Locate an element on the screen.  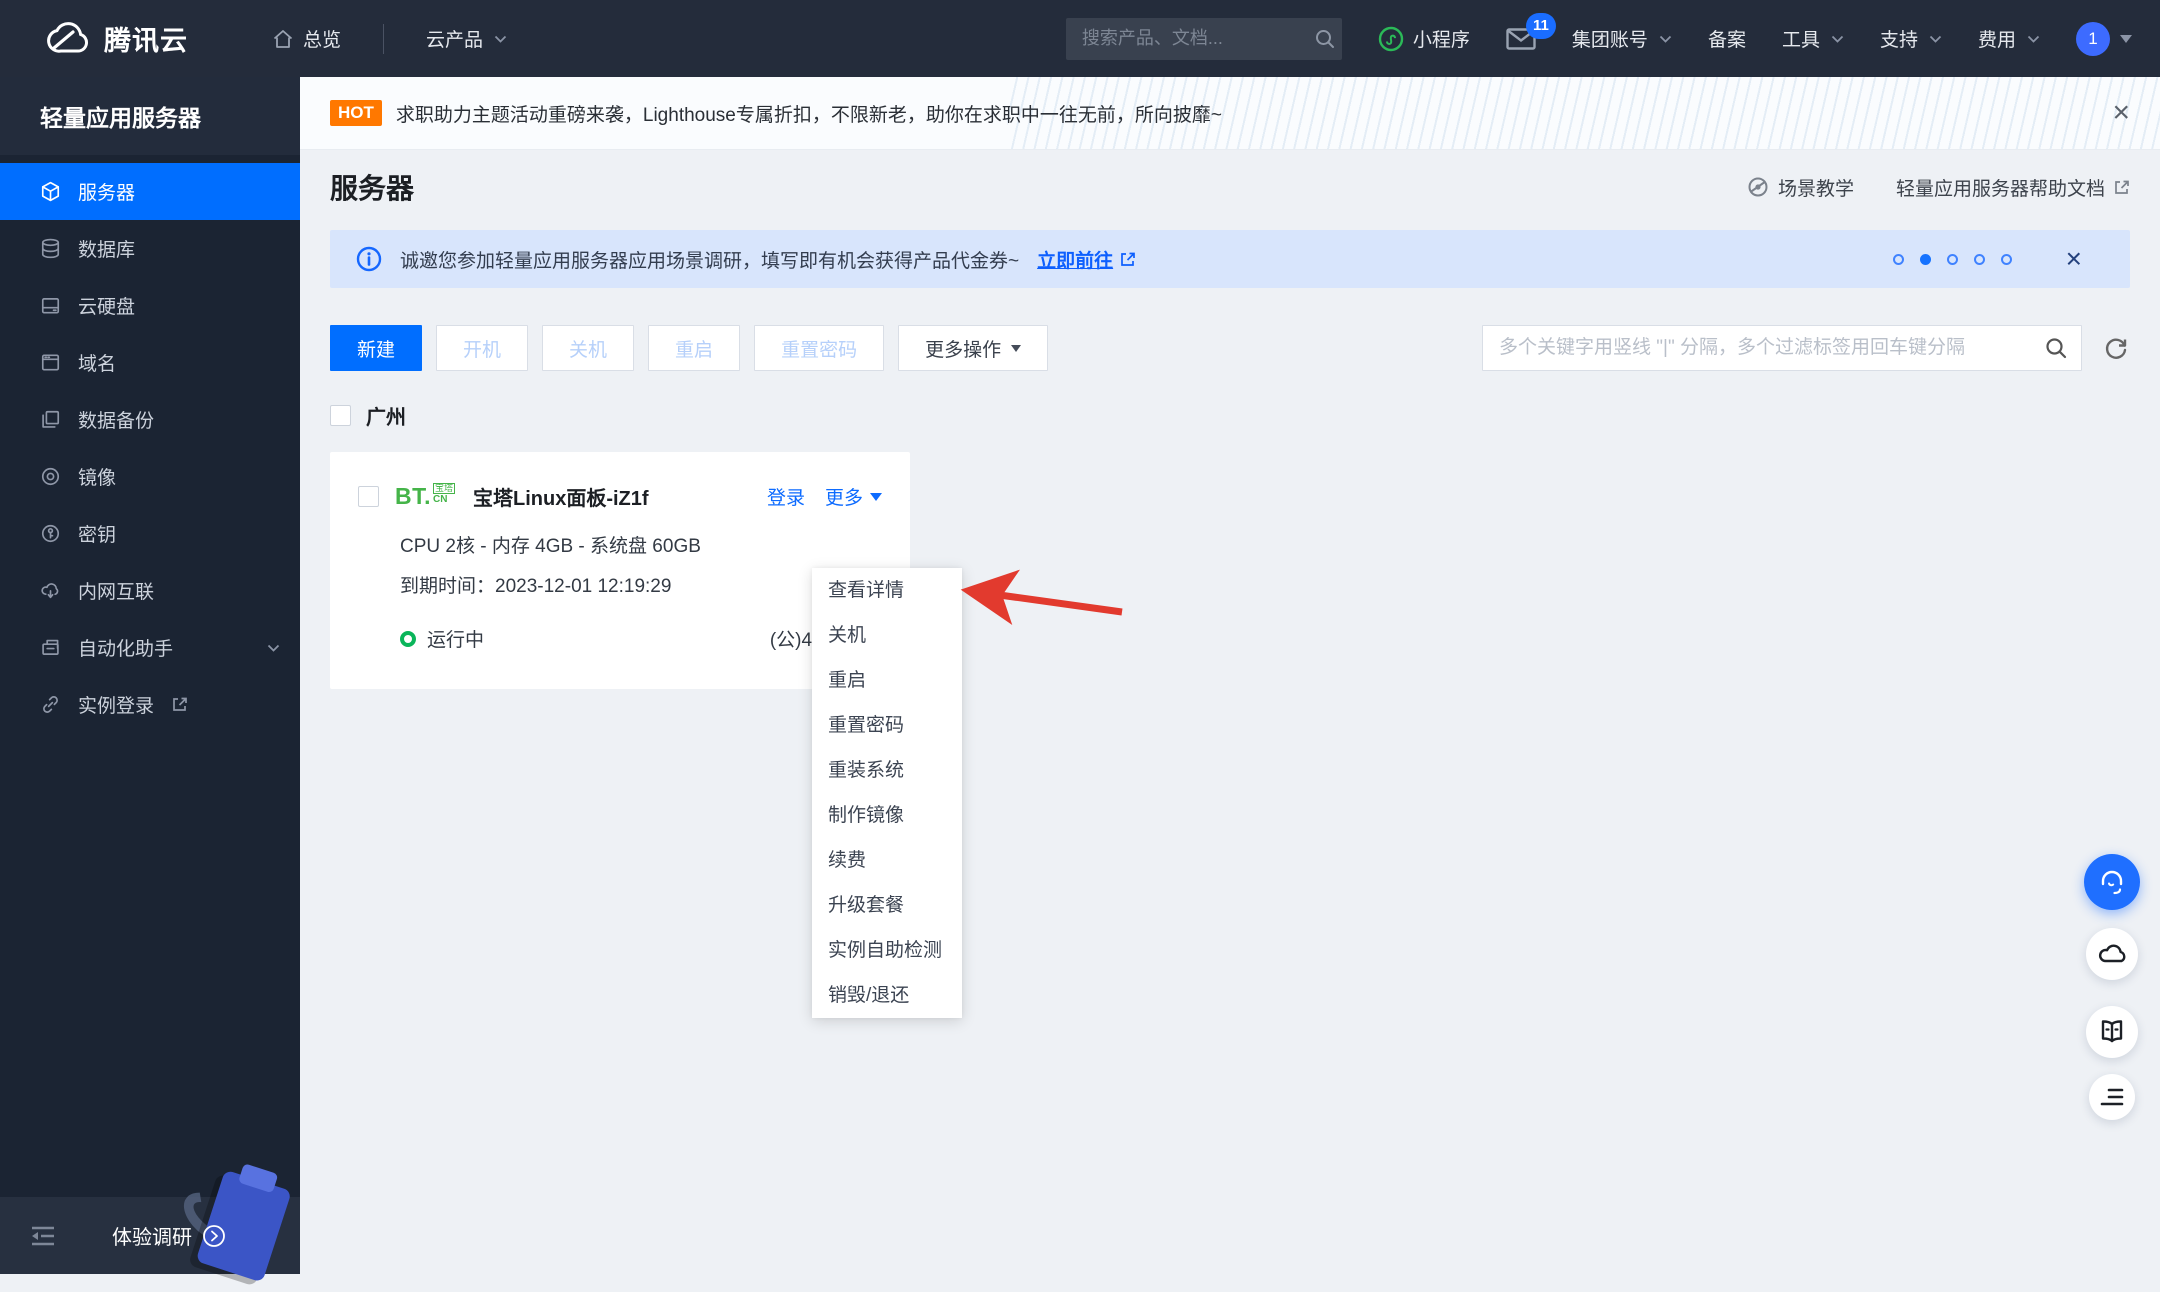
server-checkbox is located at coordinates (368, 496).